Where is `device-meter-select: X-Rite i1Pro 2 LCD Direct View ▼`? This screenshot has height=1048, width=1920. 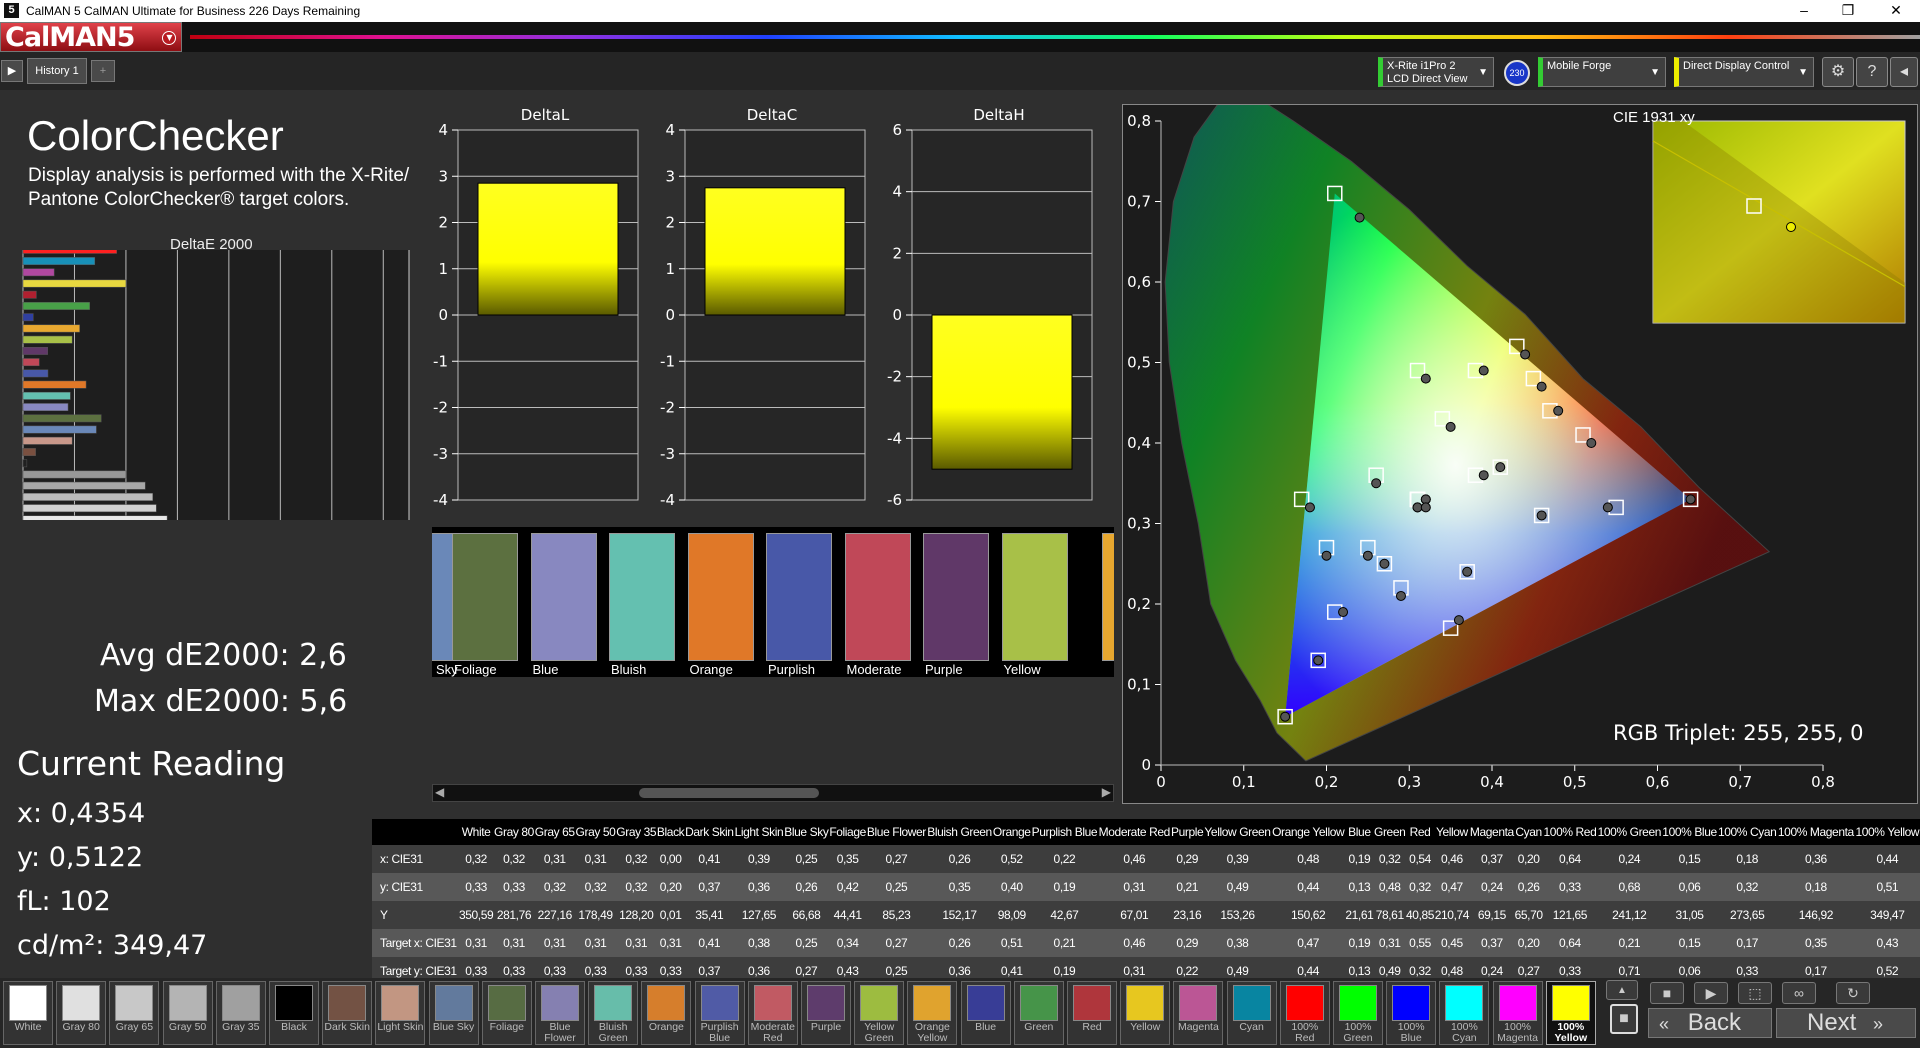 device-meter-select: X-Rite i1Pro 2 LCD Direct View ▼ is located at coordinates (1436, 72).